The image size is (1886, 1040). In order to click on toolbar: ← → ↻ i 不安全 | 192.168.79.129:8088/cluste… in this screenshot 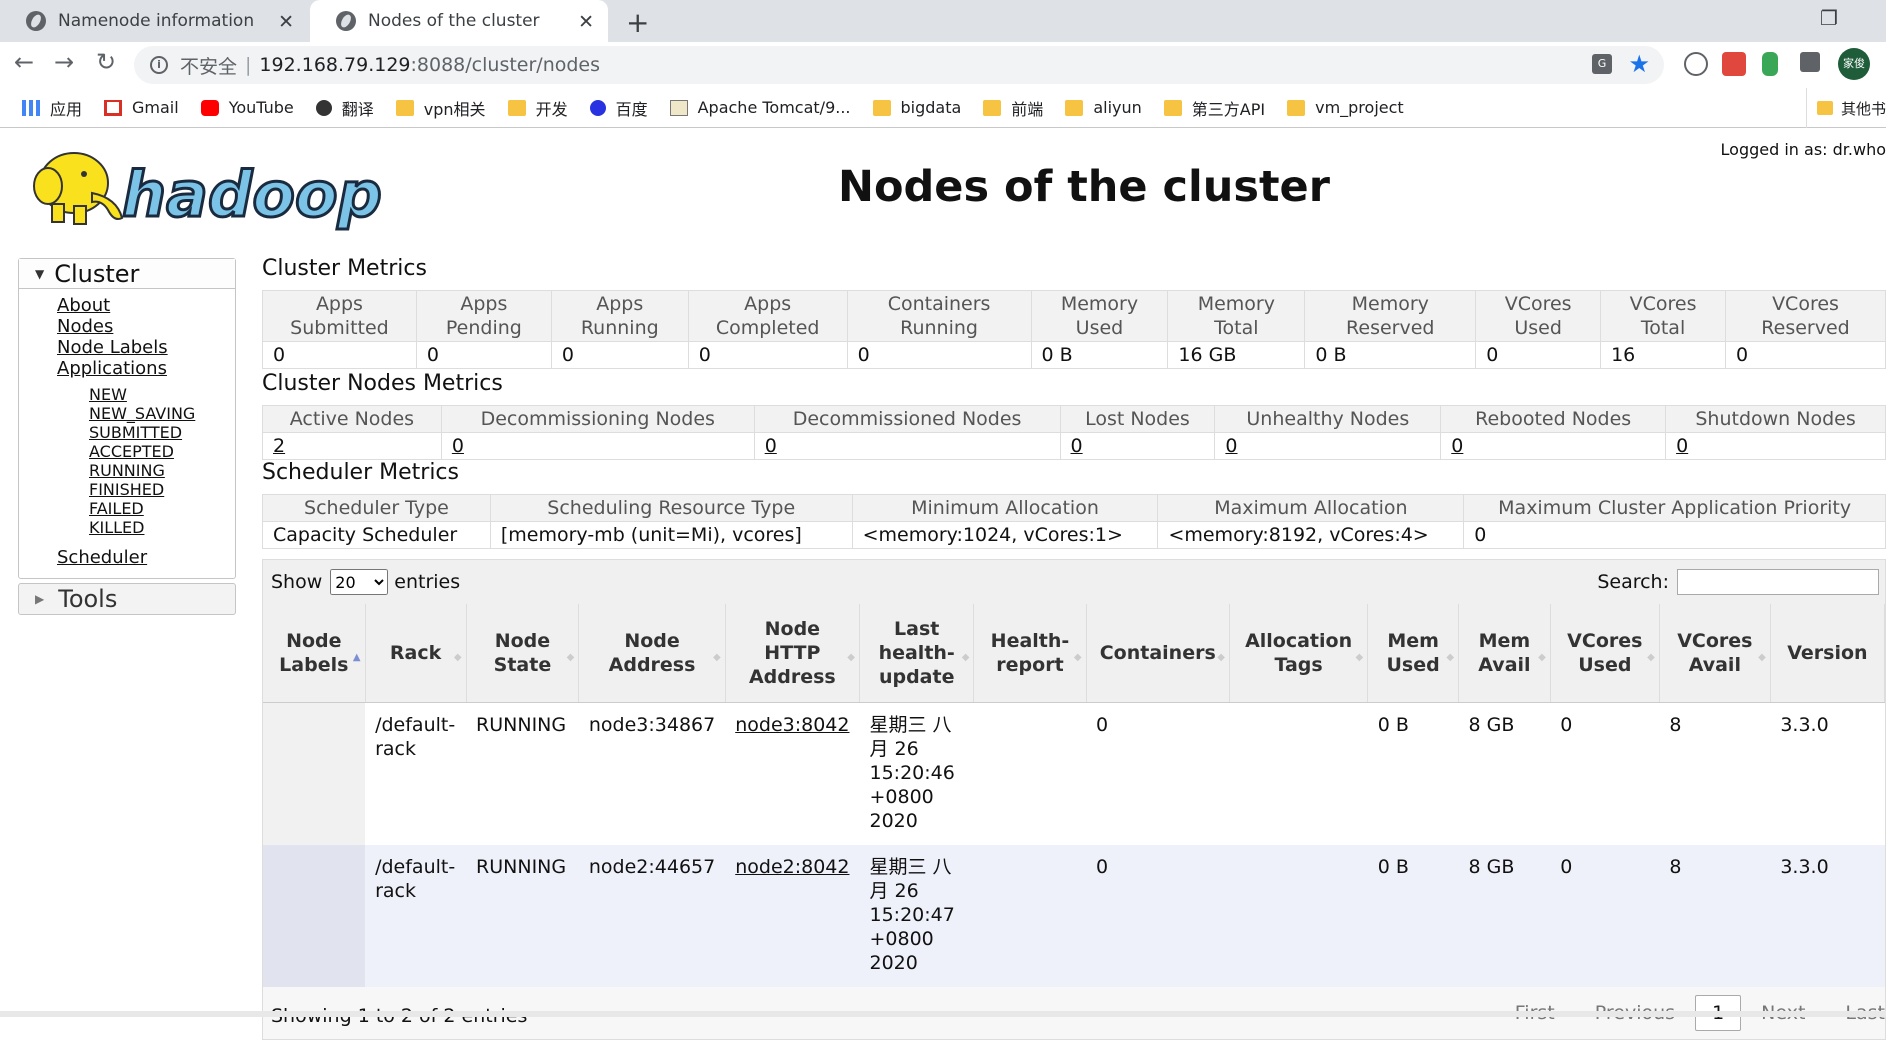, I will do `click(943, 65)`.